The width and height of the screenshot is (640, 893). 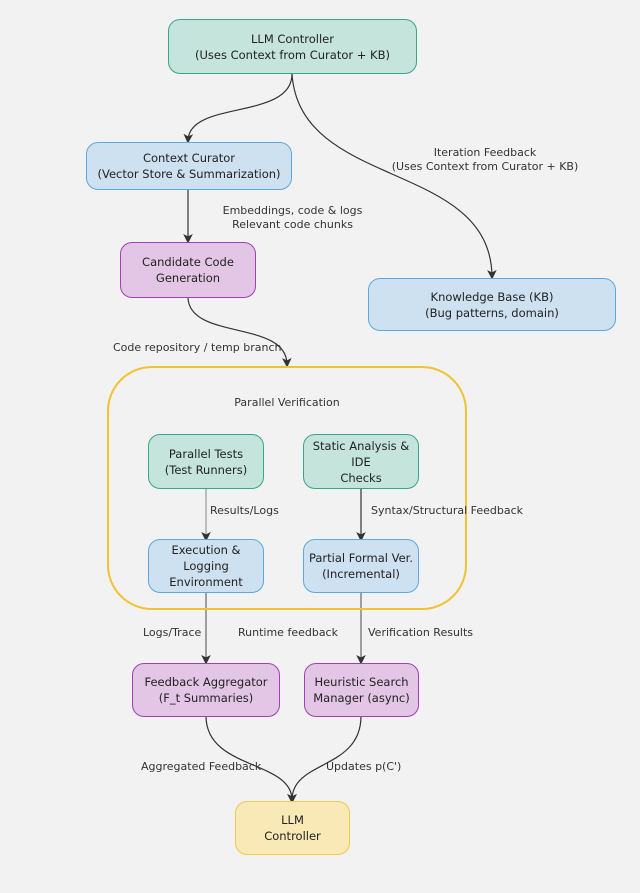 What do you see at coordinates (206, 682) in the screenshot?
I see `node-title: Feedback Aggregator` at bounding box center [206, 682].